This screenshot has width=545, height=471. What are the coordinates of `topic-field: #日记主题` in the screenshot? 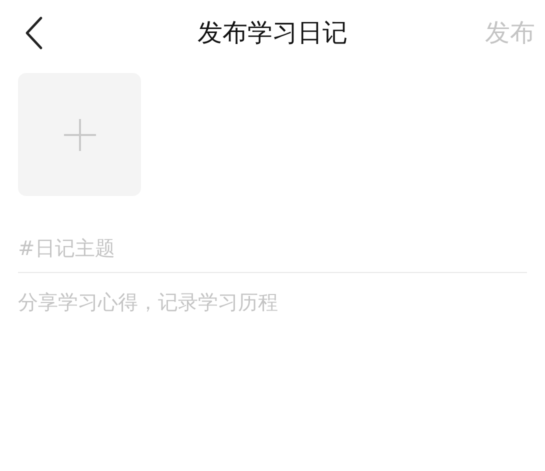 It's located at (272, 248).